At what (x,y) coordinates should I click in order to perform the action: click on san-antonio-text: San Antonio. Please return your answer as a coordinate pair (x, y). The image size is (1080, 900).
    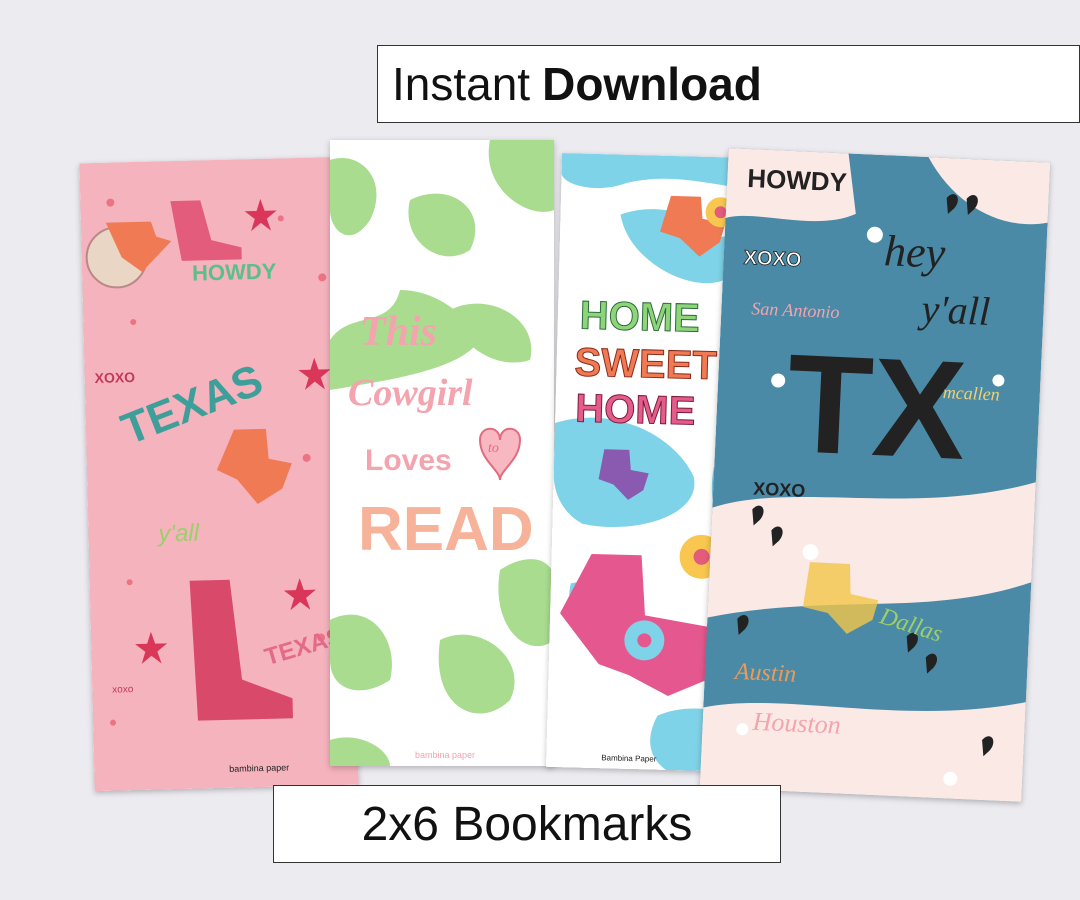
    Looking at the image, I should click on (795, 310).